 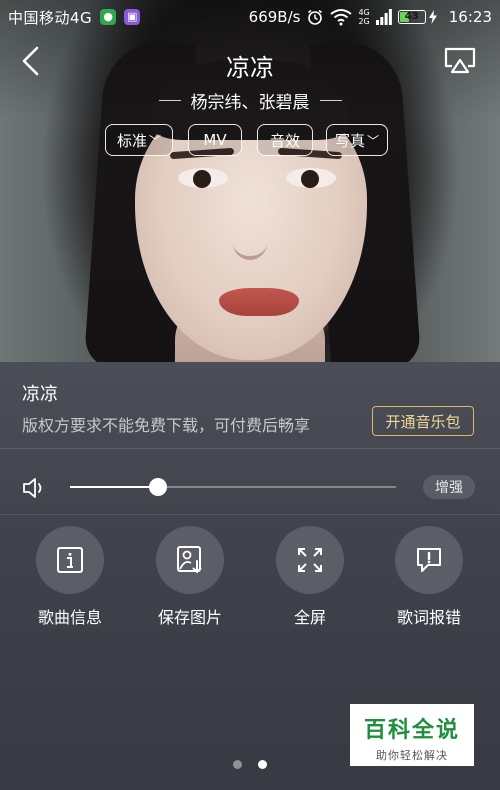 What do you see at coordinates (364, 21) in the screenshot?
I see `network-type-secondary: 2G` at bounding box center [364, 21].